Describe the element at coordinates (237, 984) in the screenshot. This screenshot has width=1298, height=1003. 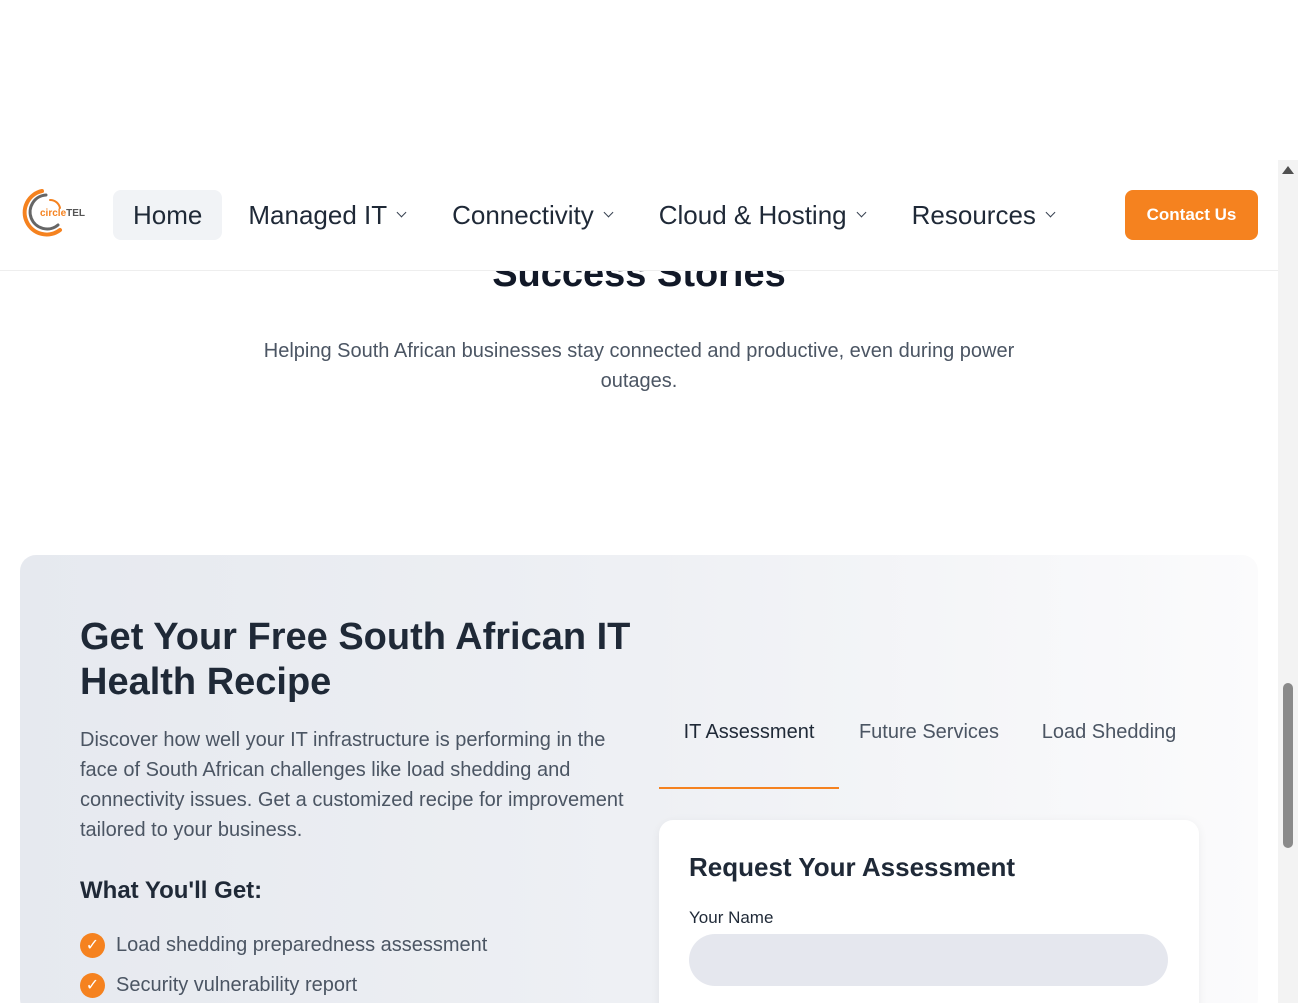
I see `benefit-label: Security vulnerability report` at that location.